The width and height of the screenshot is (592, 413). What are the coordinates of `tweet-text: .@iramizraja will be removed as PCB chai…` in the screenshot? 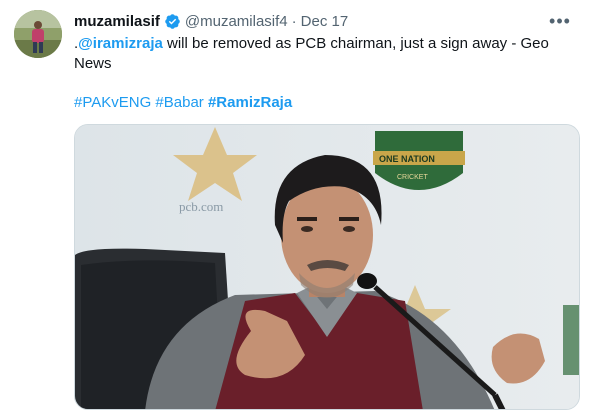 It's located at (324, 54).